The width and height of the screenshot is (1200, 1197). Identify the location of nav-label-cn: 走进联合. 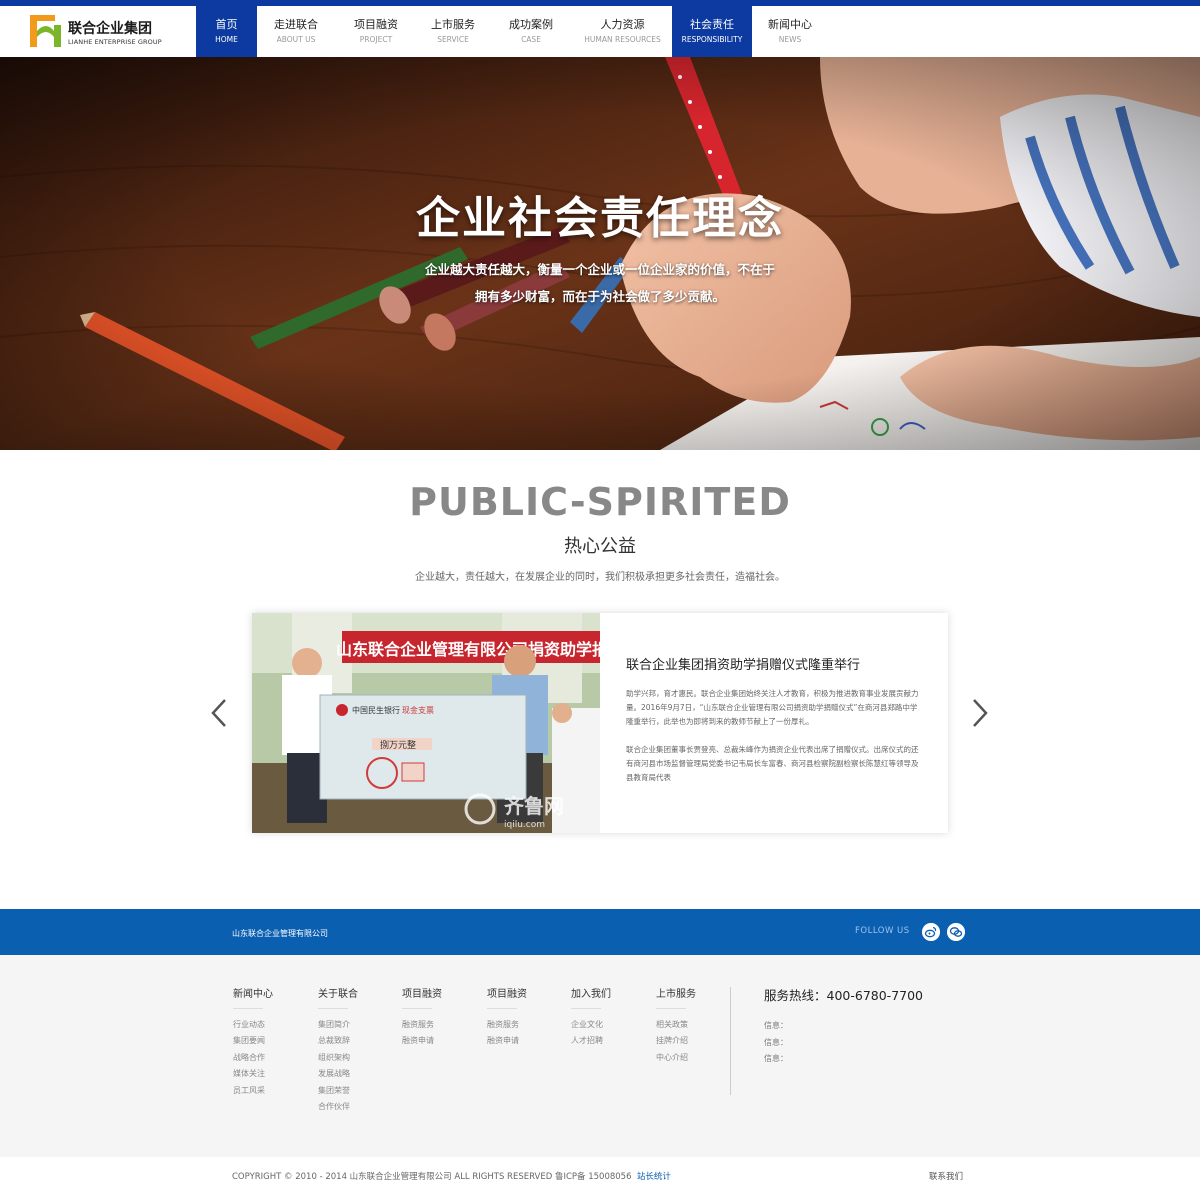
(296, 24).